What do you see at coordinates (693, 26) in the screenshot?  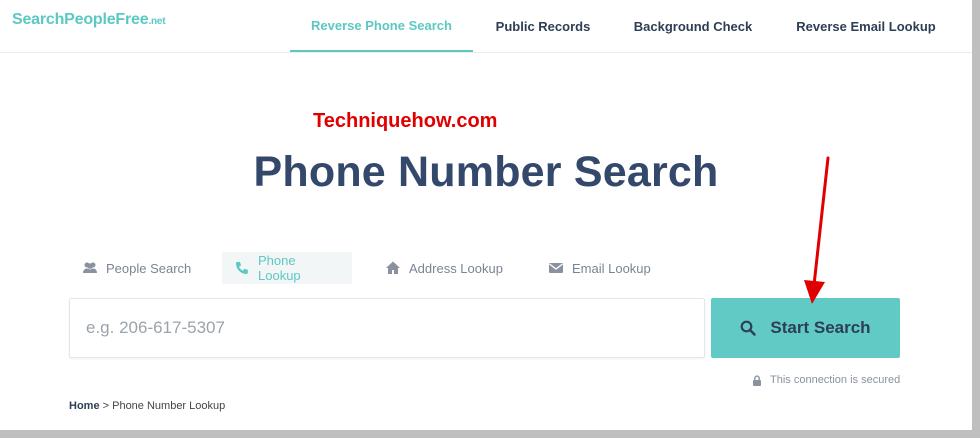 I see `nav-background-check: Background Check` at bounding box center [693, 26].